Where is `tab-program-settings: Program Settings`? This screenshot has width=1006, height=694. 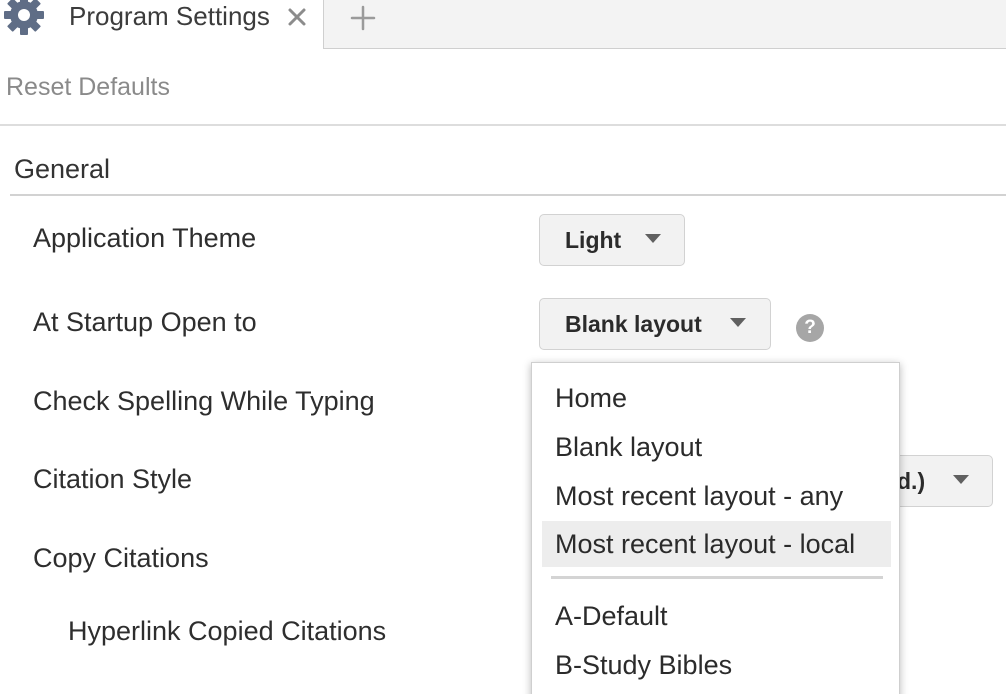
tab-program-settings: Program Settings is located at coordinates (161, 24).